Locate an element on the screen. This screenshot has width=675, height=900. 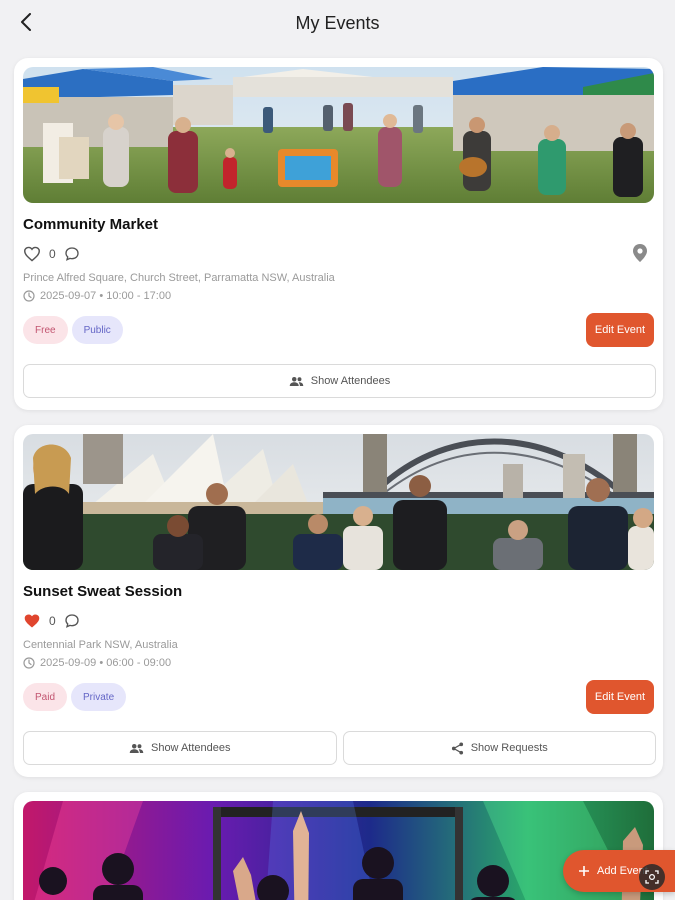
back-button is located at coordinates (26, 22).